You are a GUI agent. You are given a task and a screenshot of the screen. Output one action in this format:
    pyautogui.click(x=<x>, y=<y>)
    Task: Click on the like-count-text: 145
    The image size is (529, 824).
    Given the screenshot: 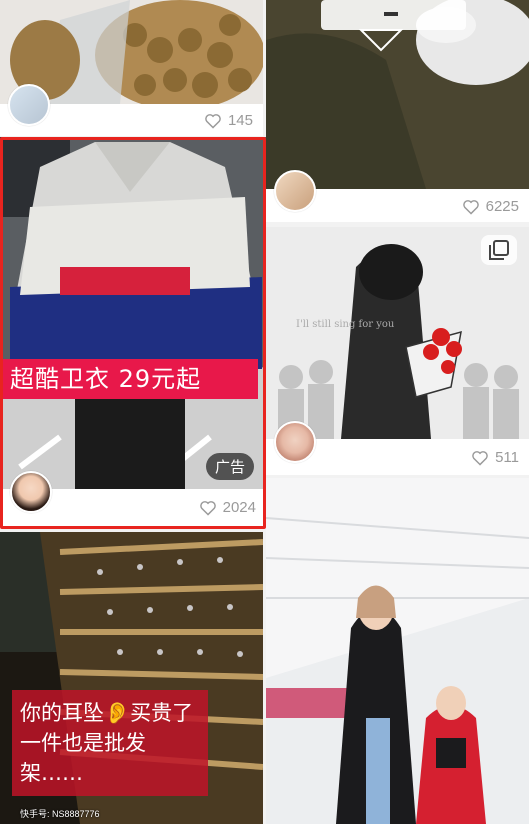 What is the action you would take?
    pyautogui.click(x=240, y=120)
    